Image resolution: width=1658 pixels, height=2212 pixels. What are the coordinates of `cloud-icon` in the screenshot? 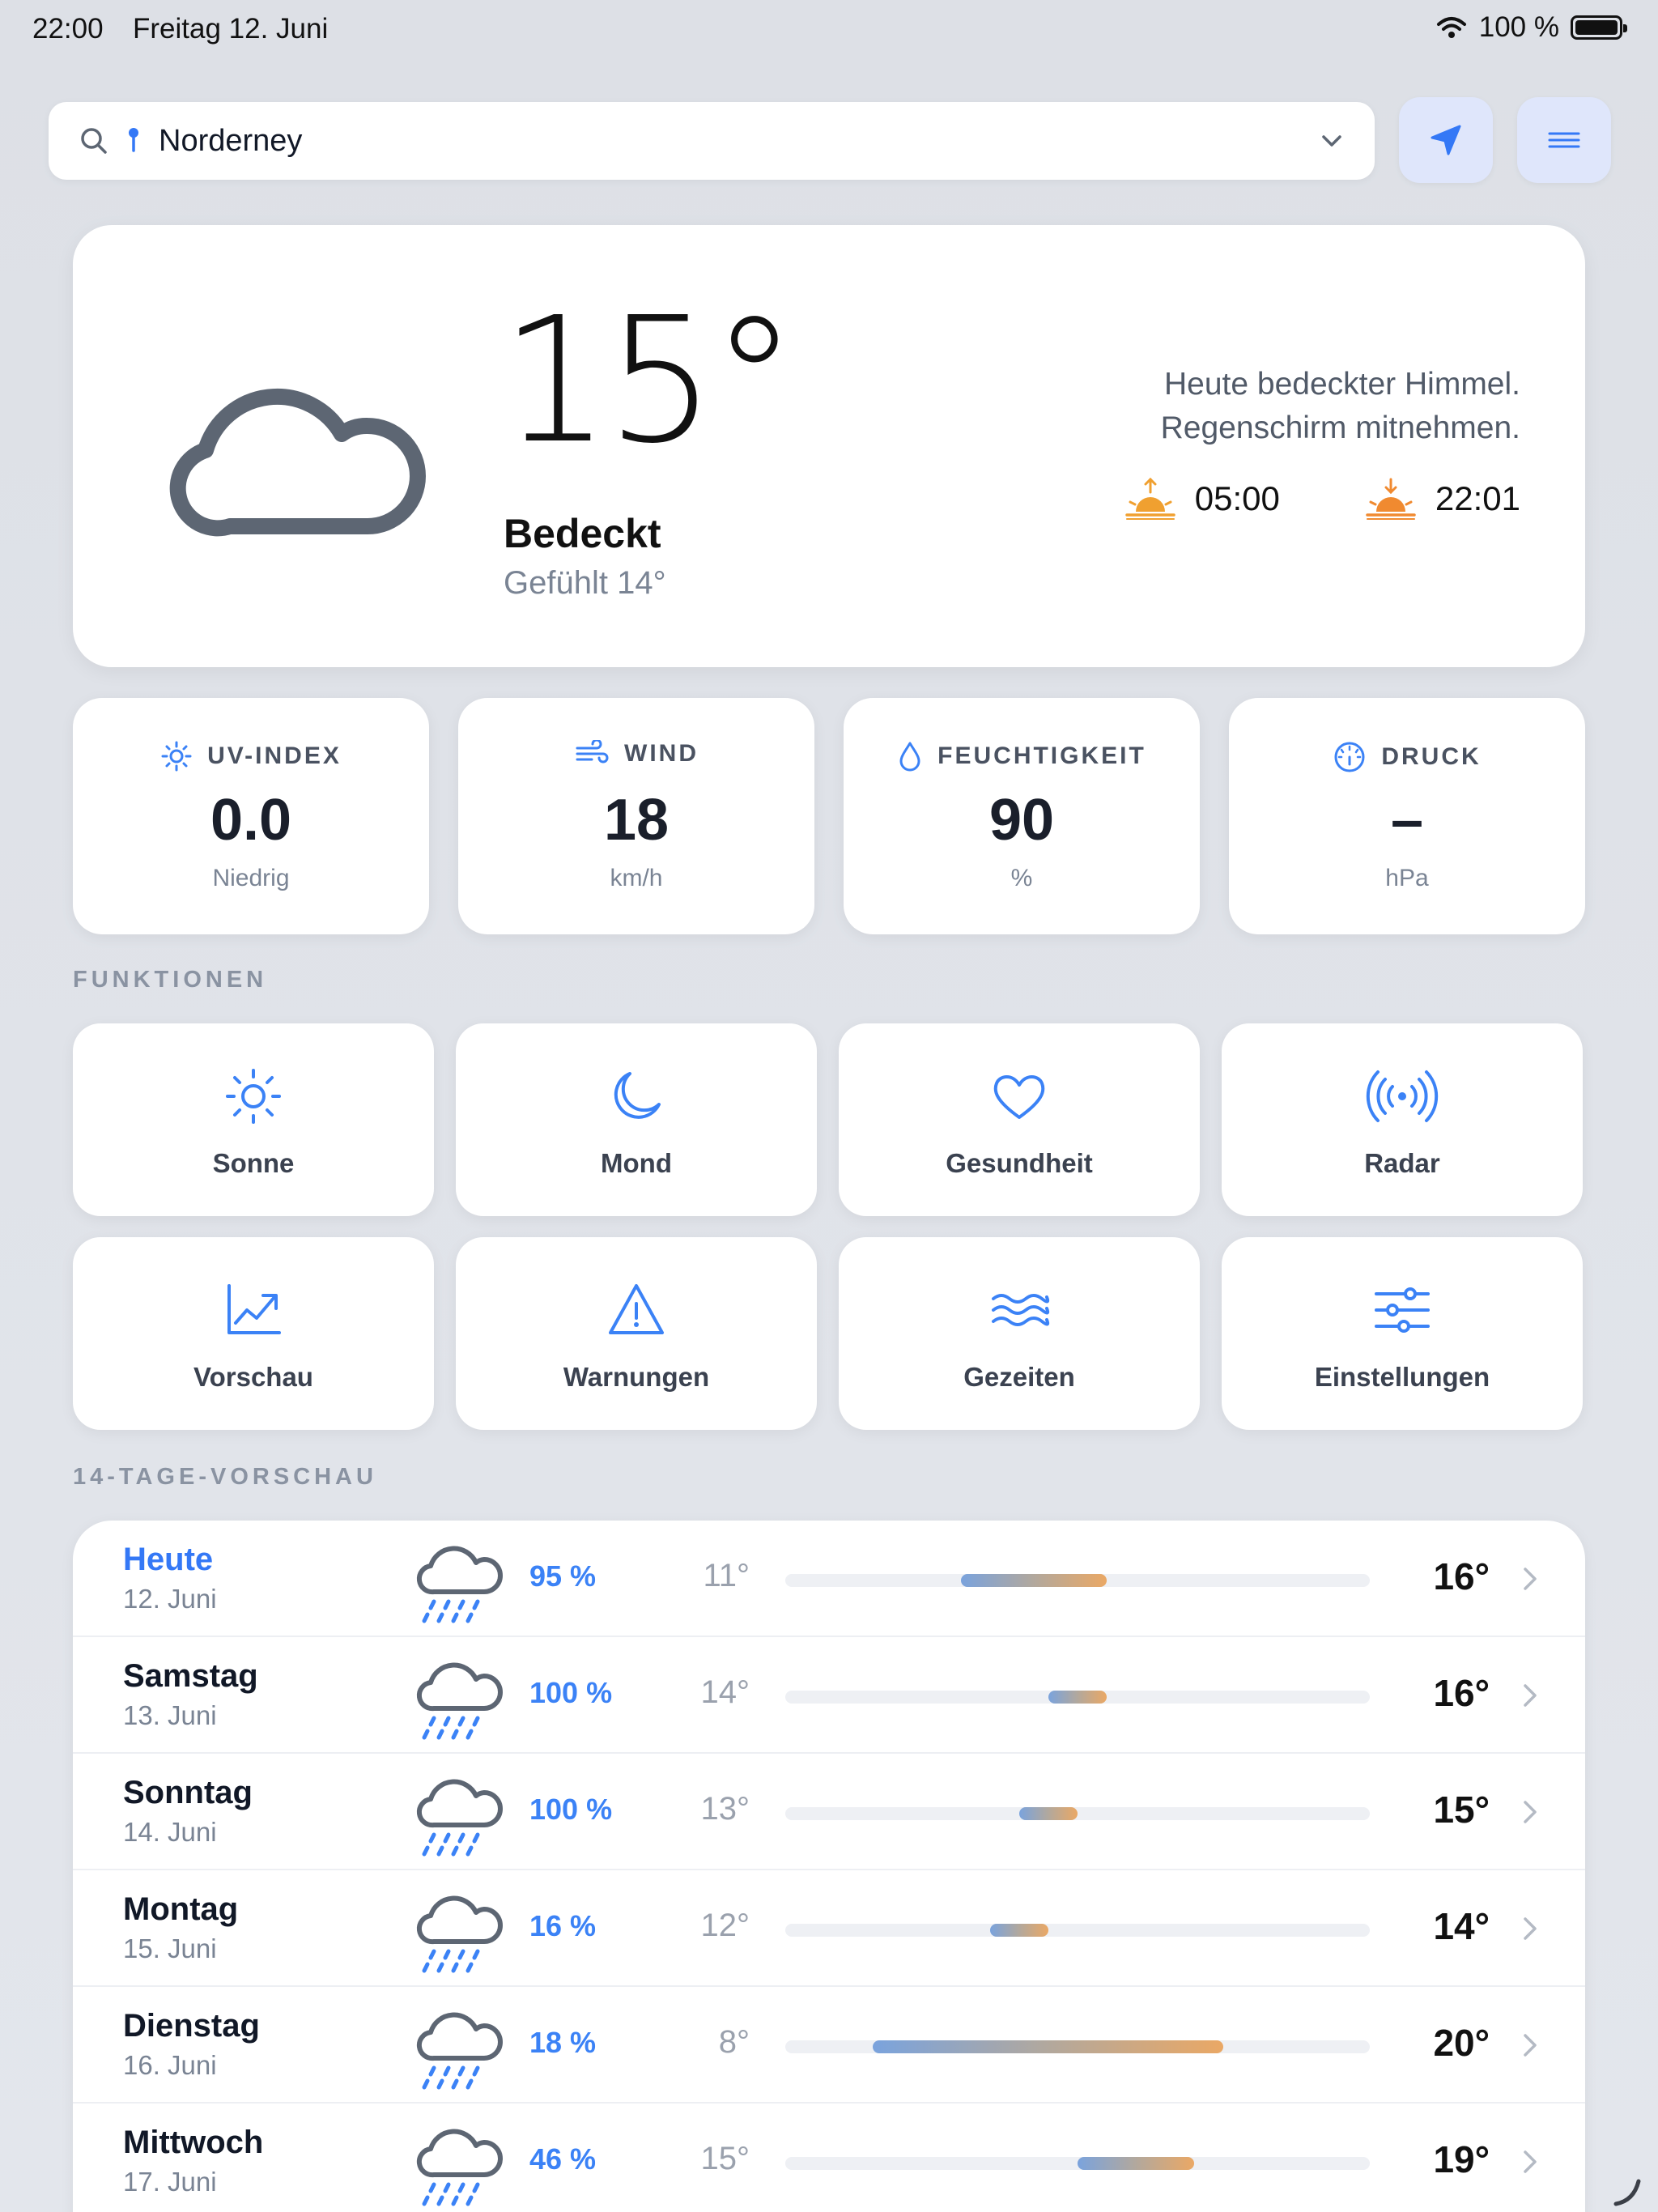 It's located at (297, 463).